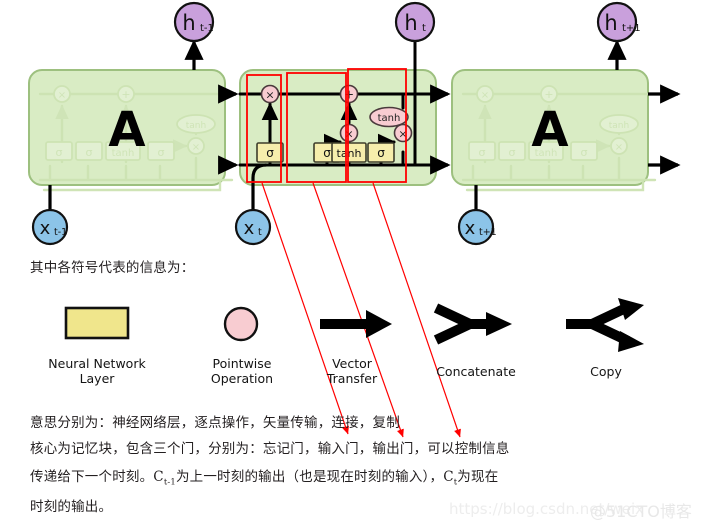  I want to click on input-nodes: x t-1 x t x t+1, so click(264, 227).